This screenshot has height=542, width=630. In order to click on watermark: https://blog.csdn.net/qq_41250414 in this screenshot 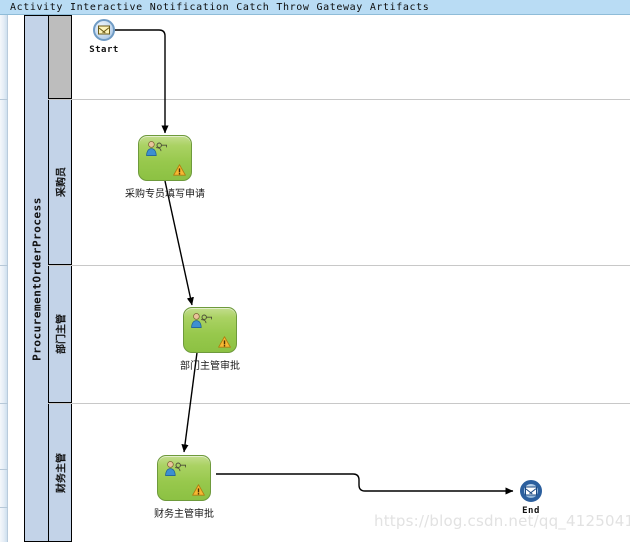, I will do `click(502, 521)`.